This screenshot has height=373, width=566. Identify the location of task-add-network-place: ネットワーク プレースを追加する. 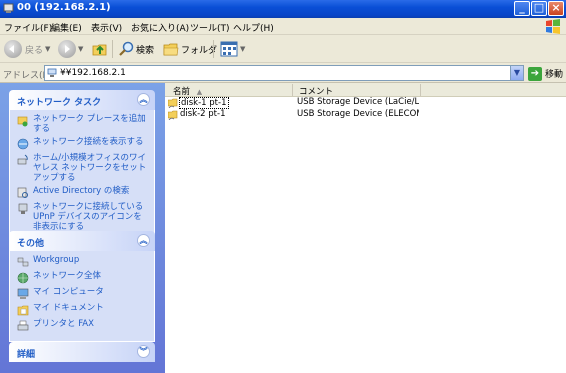
(83, 124).